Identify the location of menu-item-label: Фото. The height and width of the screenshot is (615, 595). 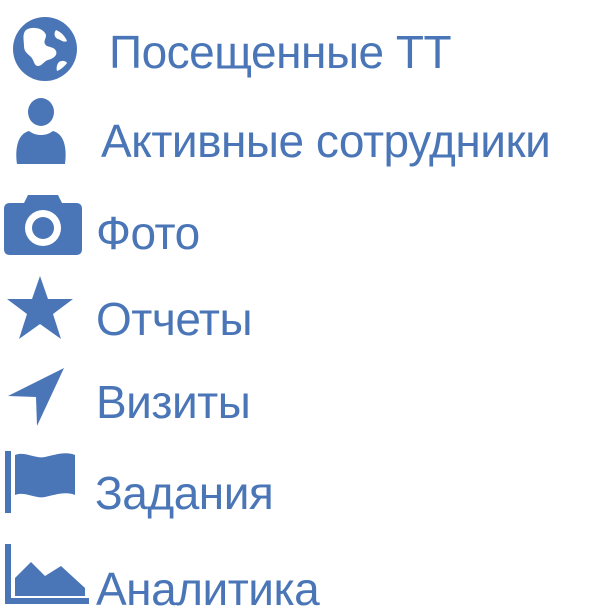
(148, 233).